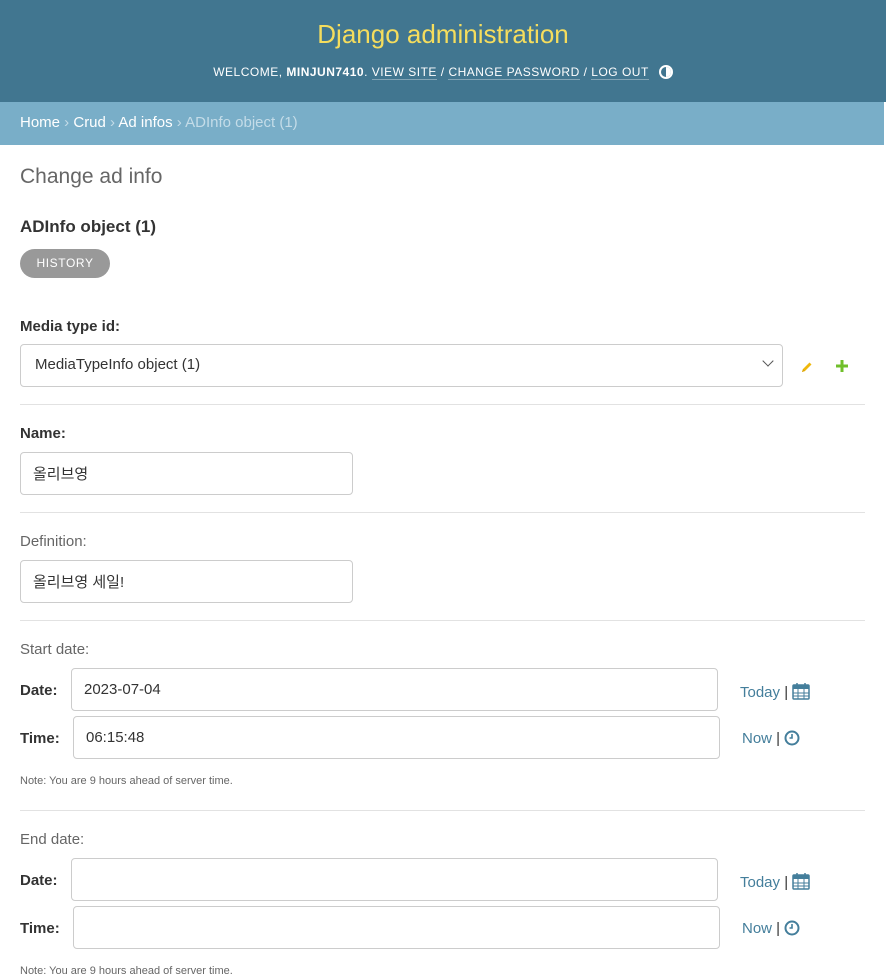 This screenshot has height=980, width=886. Describe the element at coordinates (39, 880) in the screenshot. I see `end-date-date-label: Date:` at that location.